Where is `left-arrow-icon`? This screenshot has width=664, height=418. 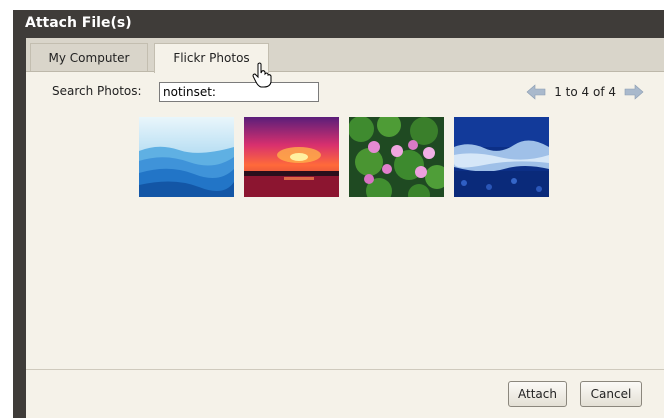 left-arrow-icon is located at coordinates (536, 92).